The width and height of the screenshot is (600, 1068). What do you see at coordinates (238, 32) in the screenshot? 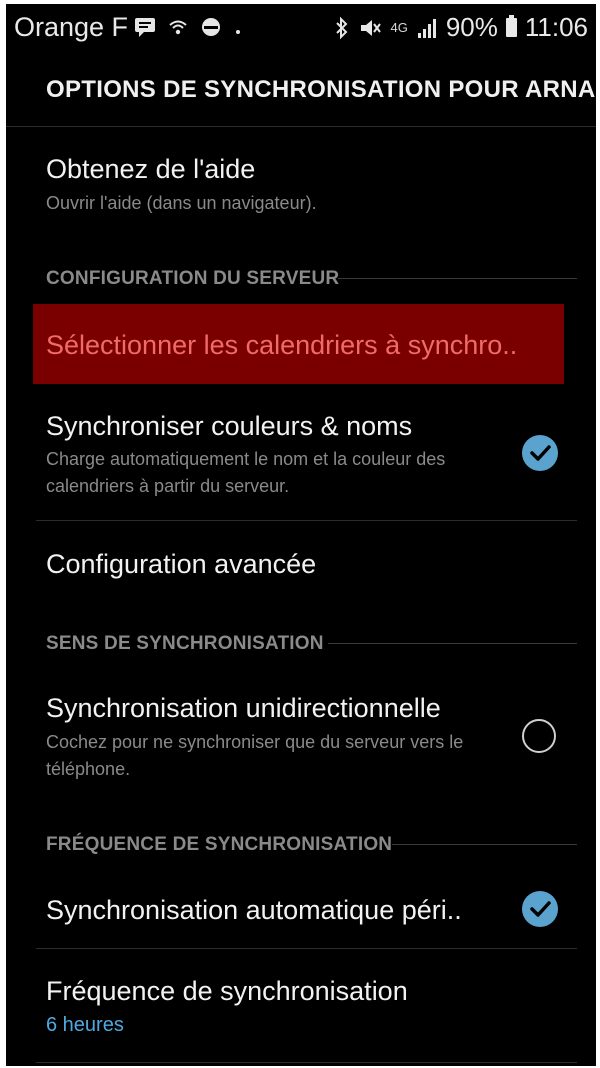
I see `dot-icon` at bounding box center [238, 32].